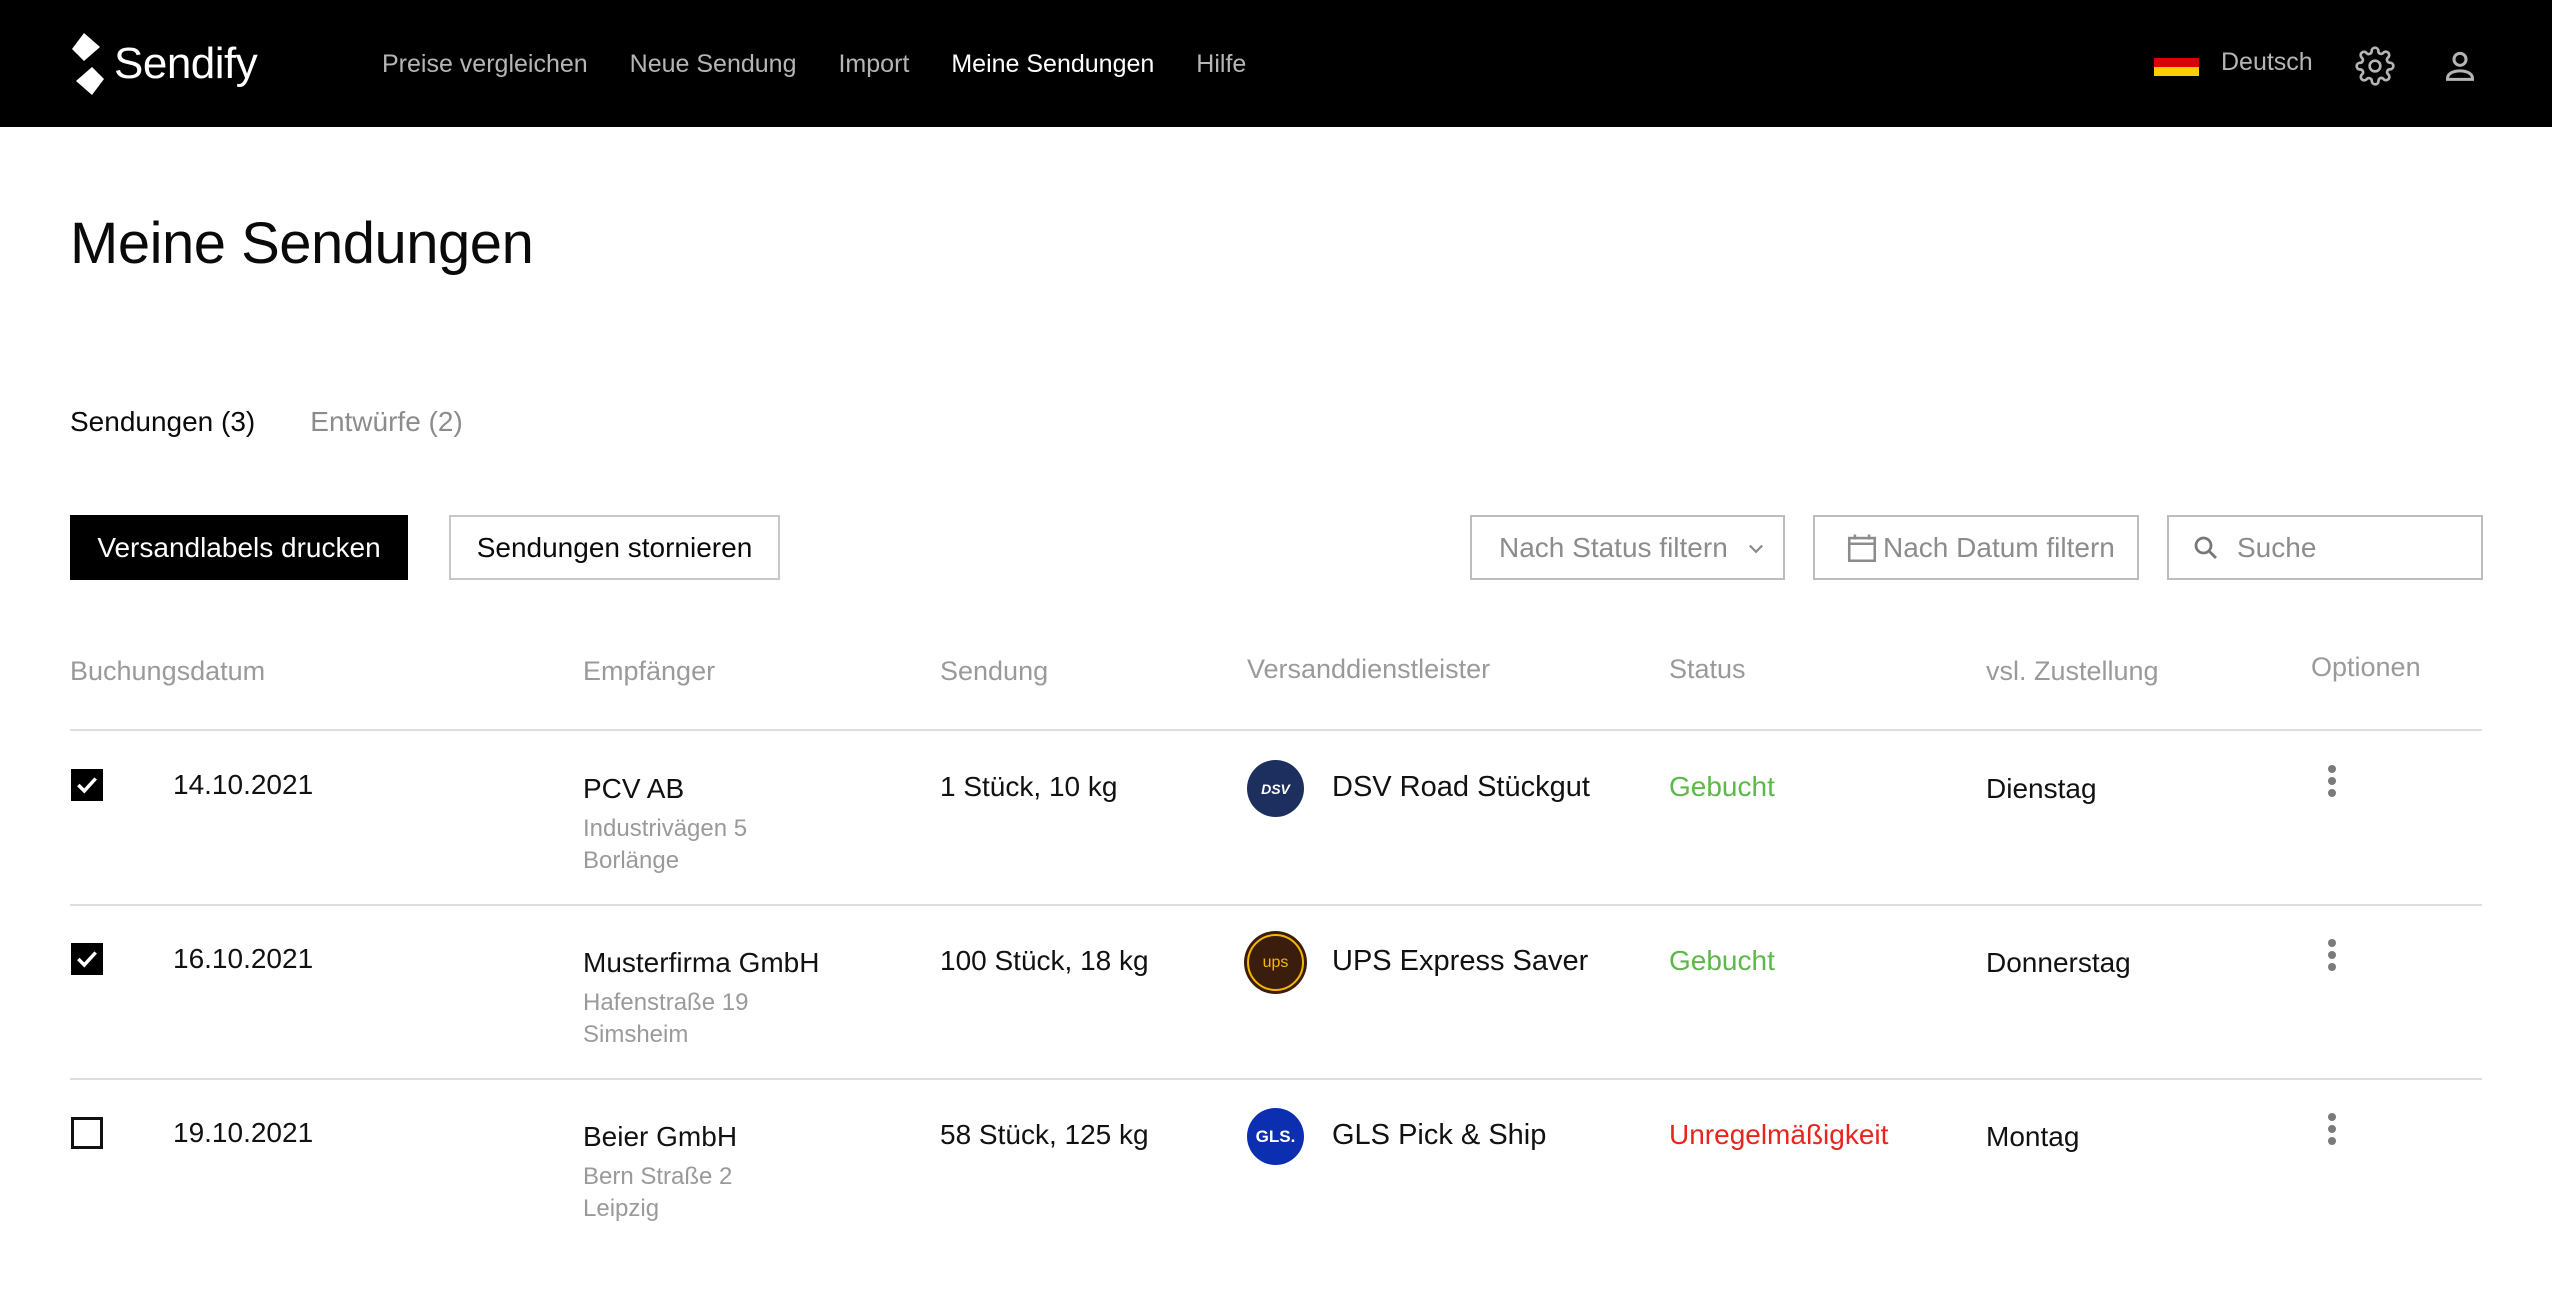 The image size is (2552, 1296). I want to click on chevron-down-icon, so click(1755, 548).